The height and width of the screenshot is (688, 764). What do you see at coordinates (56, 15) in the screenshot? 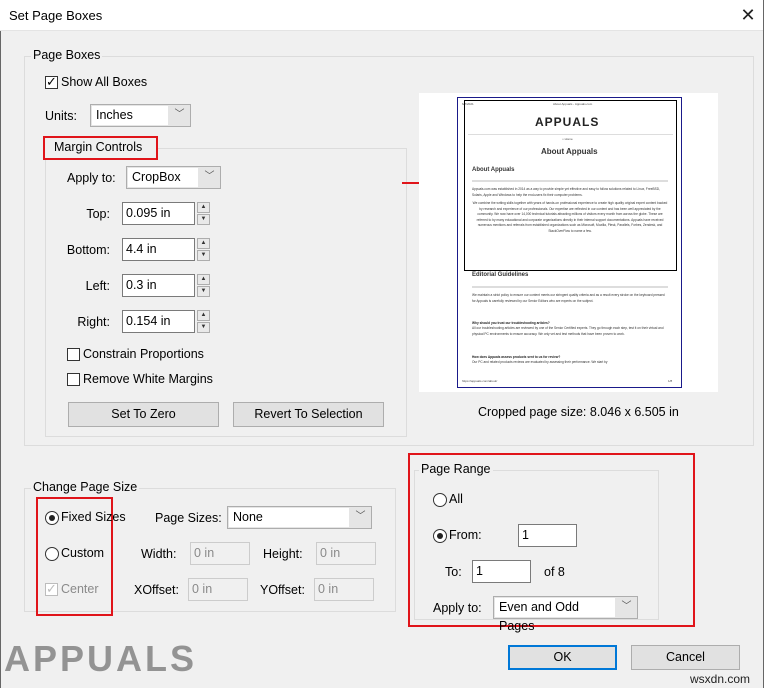
I see `window-title: Set Page Boxes` at bounding box center [56, 15].